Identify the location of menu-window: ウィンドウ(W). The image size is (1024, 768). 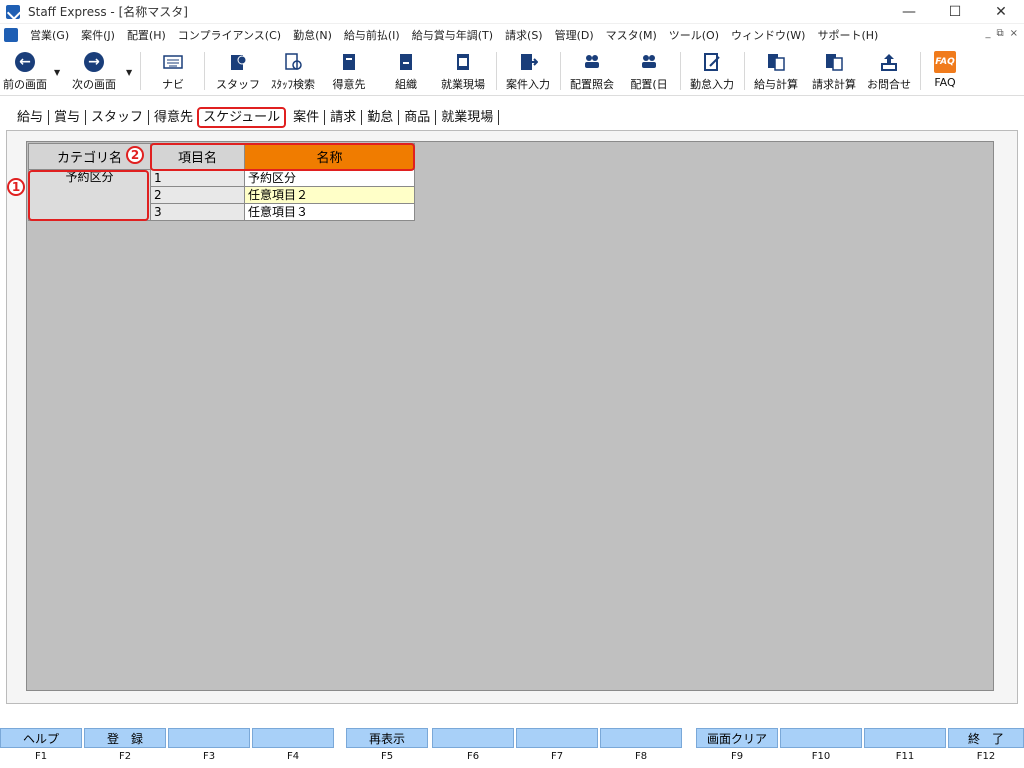
(768, 35).